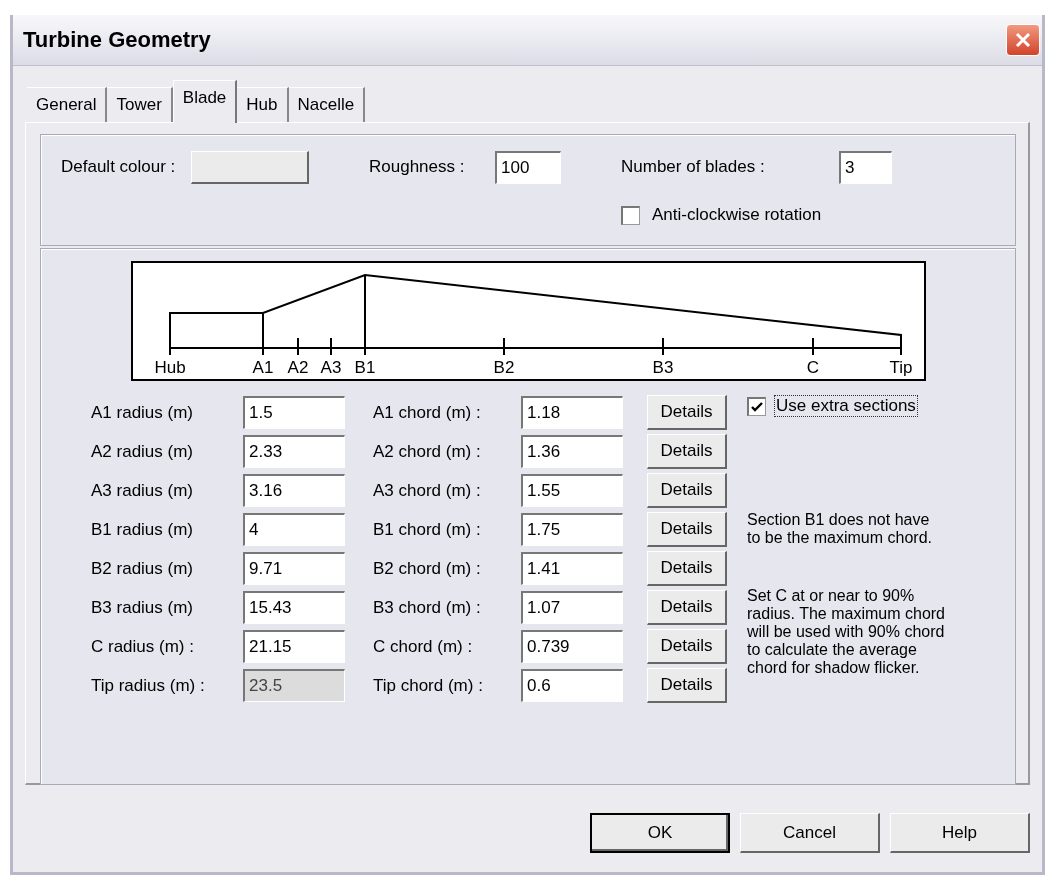  What do you see at coordinates (117, 40) in the screenshot?
I see `window-title: Turbine Geometry` at bounding box center [117, 40].